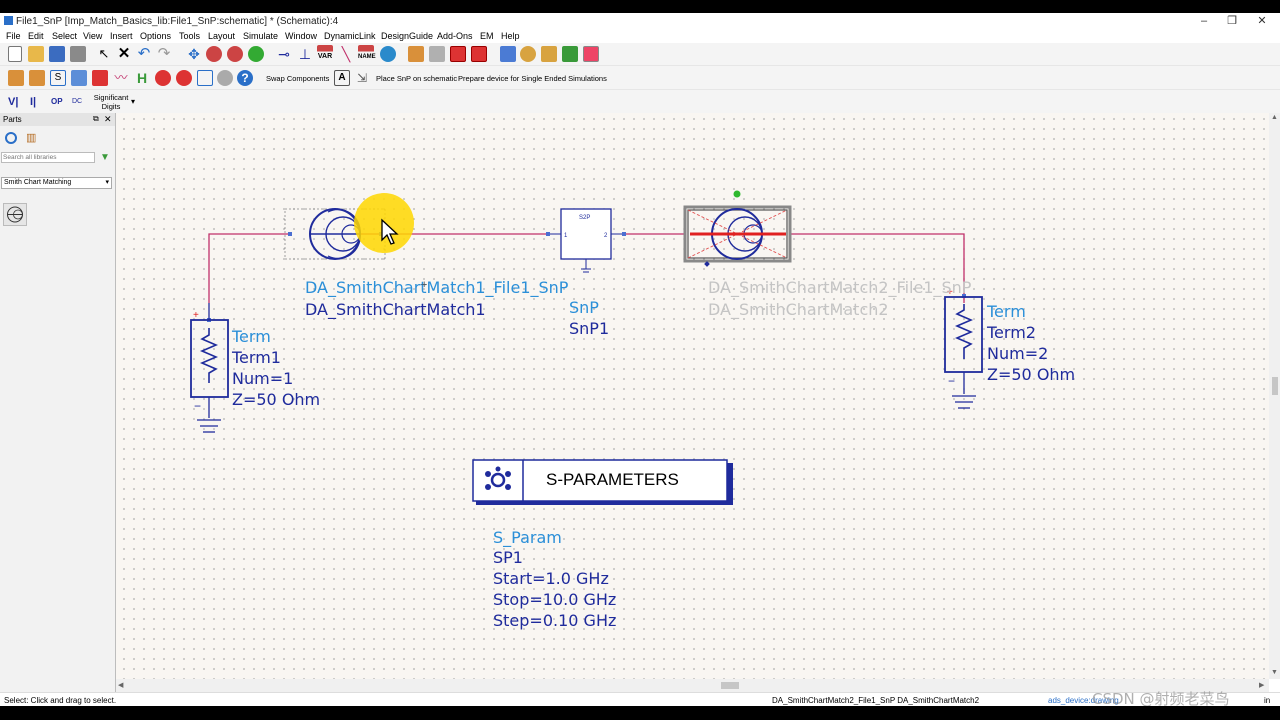  Describe the element at coordinates (487, 36) in the screenshot. I see `menu-em: EM` at that location.